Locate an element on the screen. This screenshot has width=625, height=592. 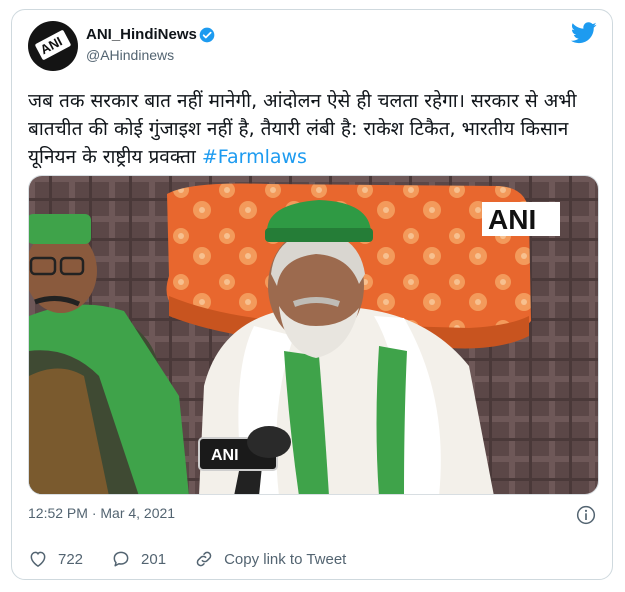
link-icon is located at coordinates (204, 559).